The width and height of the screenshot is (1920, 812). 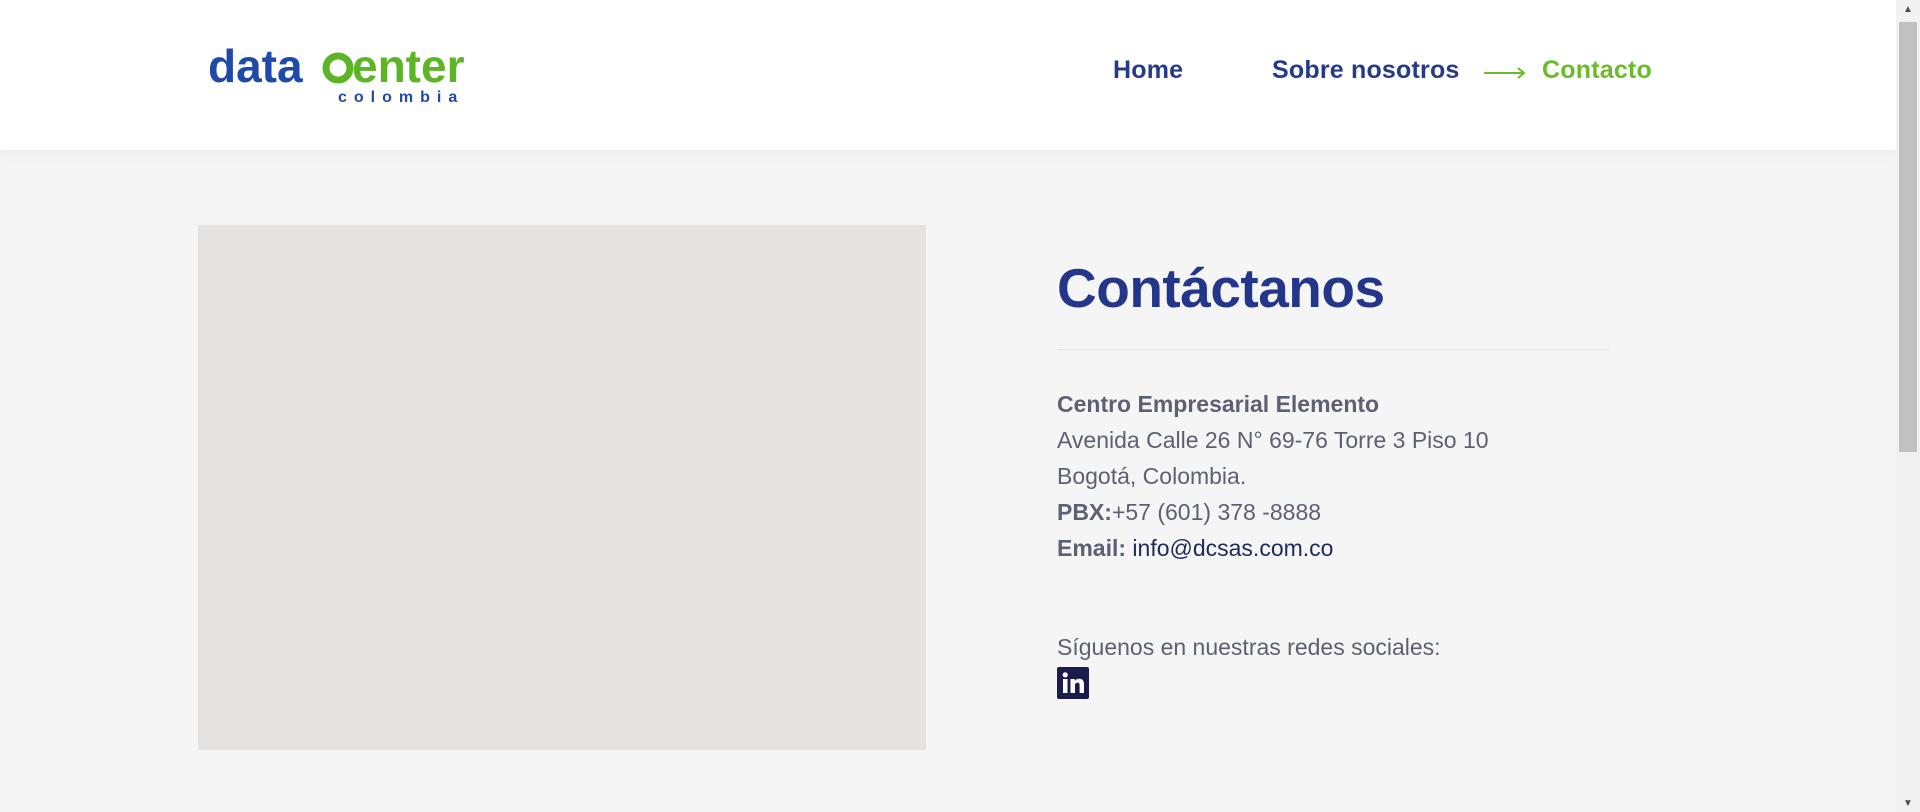 I want to click on scrollbar-thumb, so click(x=1908, y=237).